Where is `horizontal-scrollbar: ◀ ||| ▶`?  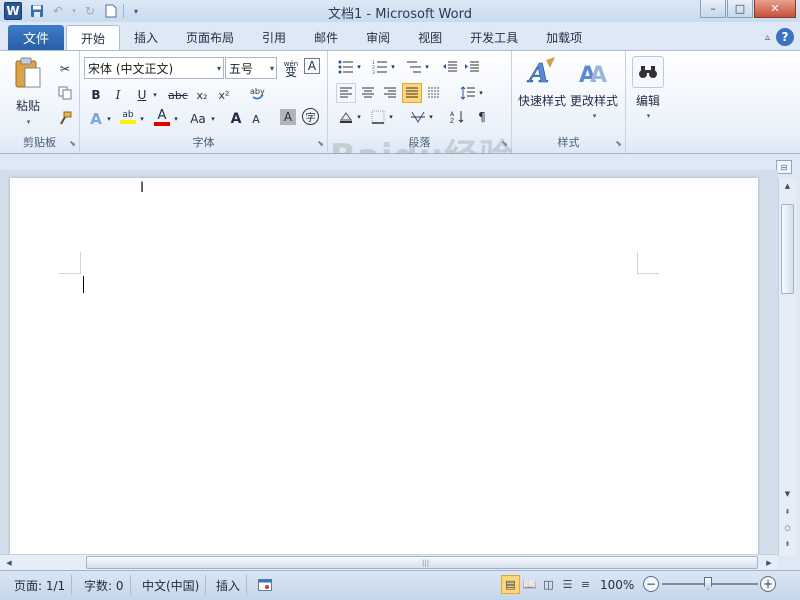 horizontal-scrollbar: ◀ ||| ▶ is located at coordinates (389, 562).